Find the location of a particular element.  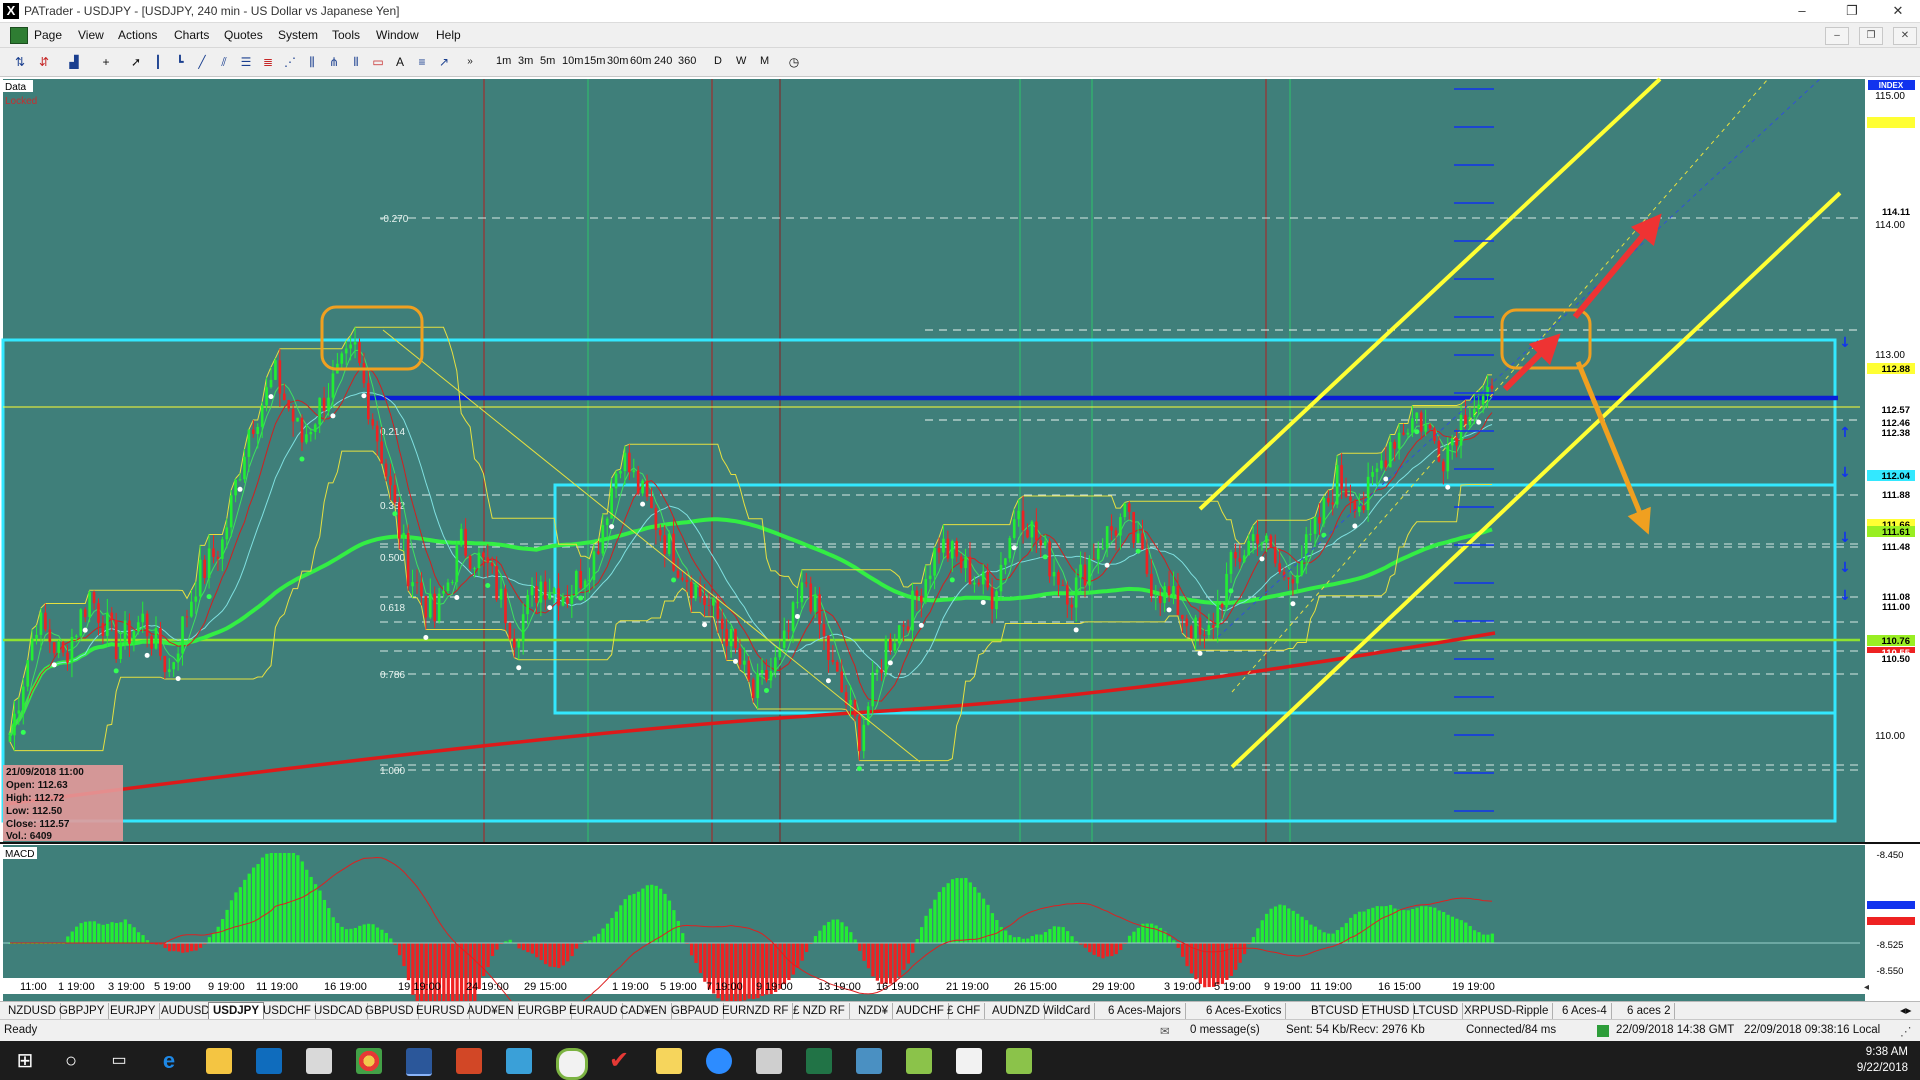

arrow-icon: ↗ is located at coordinates (444, 62).